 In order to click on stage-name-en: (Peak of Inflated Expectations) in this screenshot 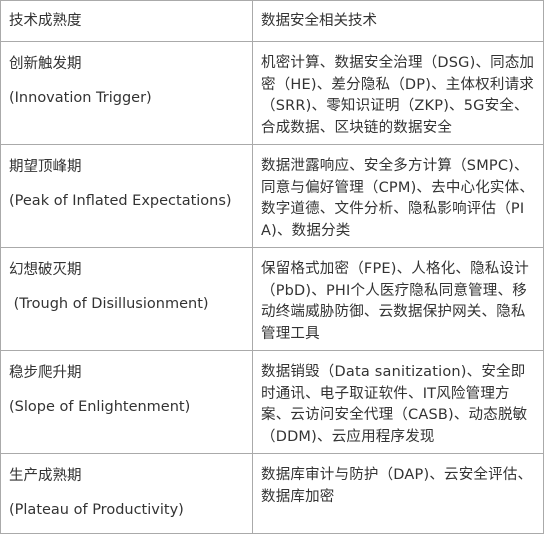, I will do `click(120, 201)`.